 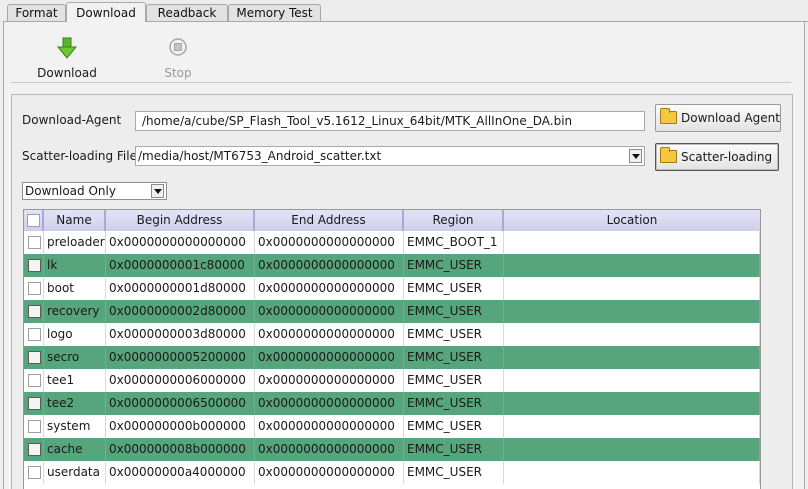 What do you see at coordinates (180, 334) in the screenshot?
I see `cell-begin: 0x0000000003d80000` at bounding box center [180, 334].